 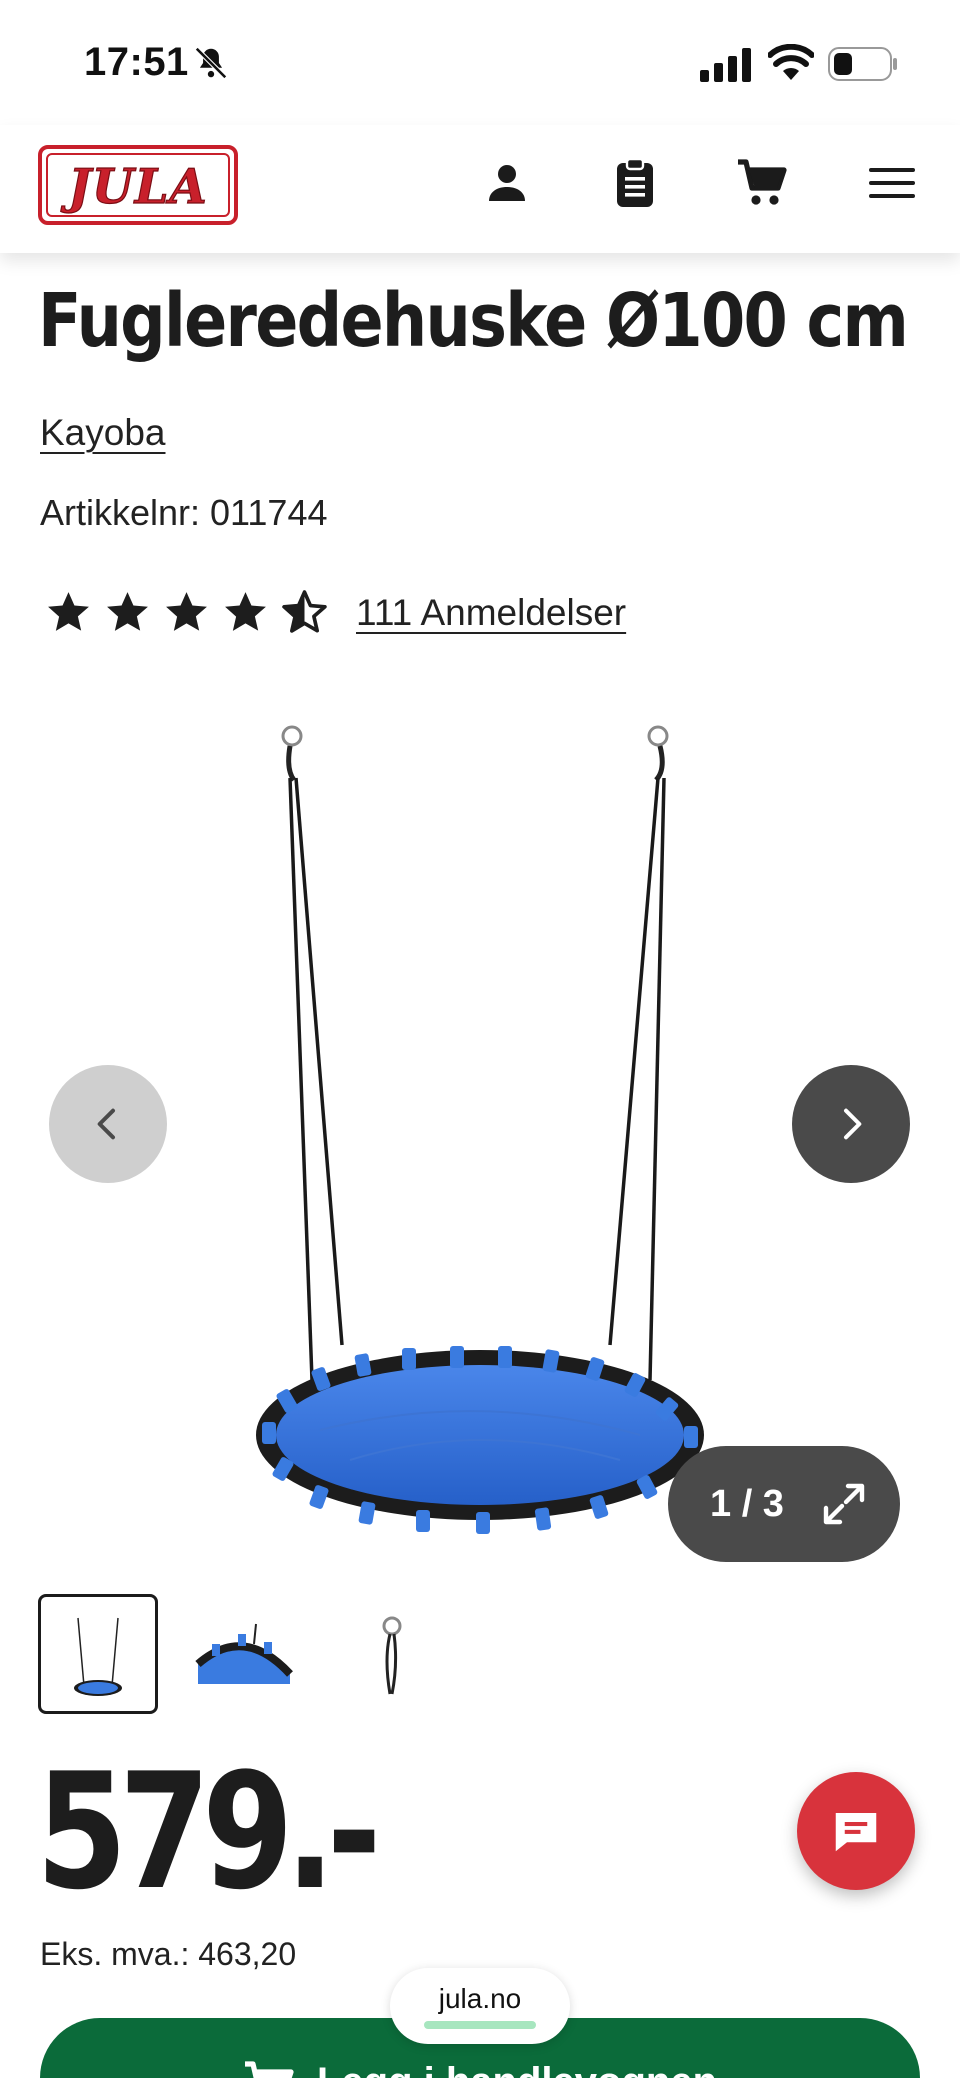 I want to click on shopping-list-button, so click(x=635, y=183).